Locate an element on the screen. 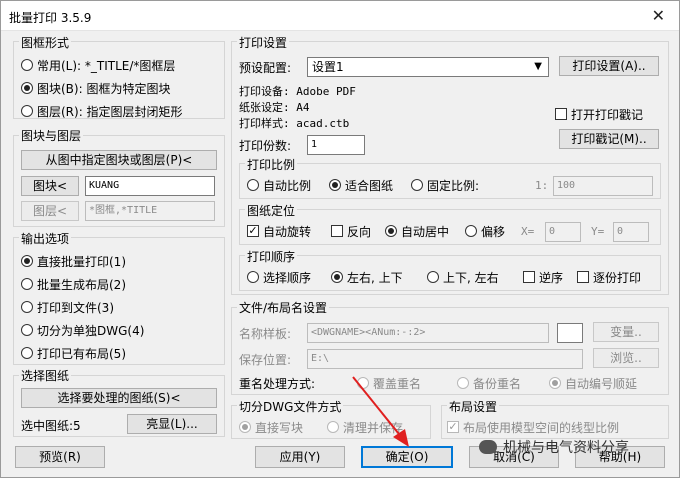 This screenshot has height=479, width=680. watermark-text: 机械与电气资料分享 is located at coordinates (566, 448).